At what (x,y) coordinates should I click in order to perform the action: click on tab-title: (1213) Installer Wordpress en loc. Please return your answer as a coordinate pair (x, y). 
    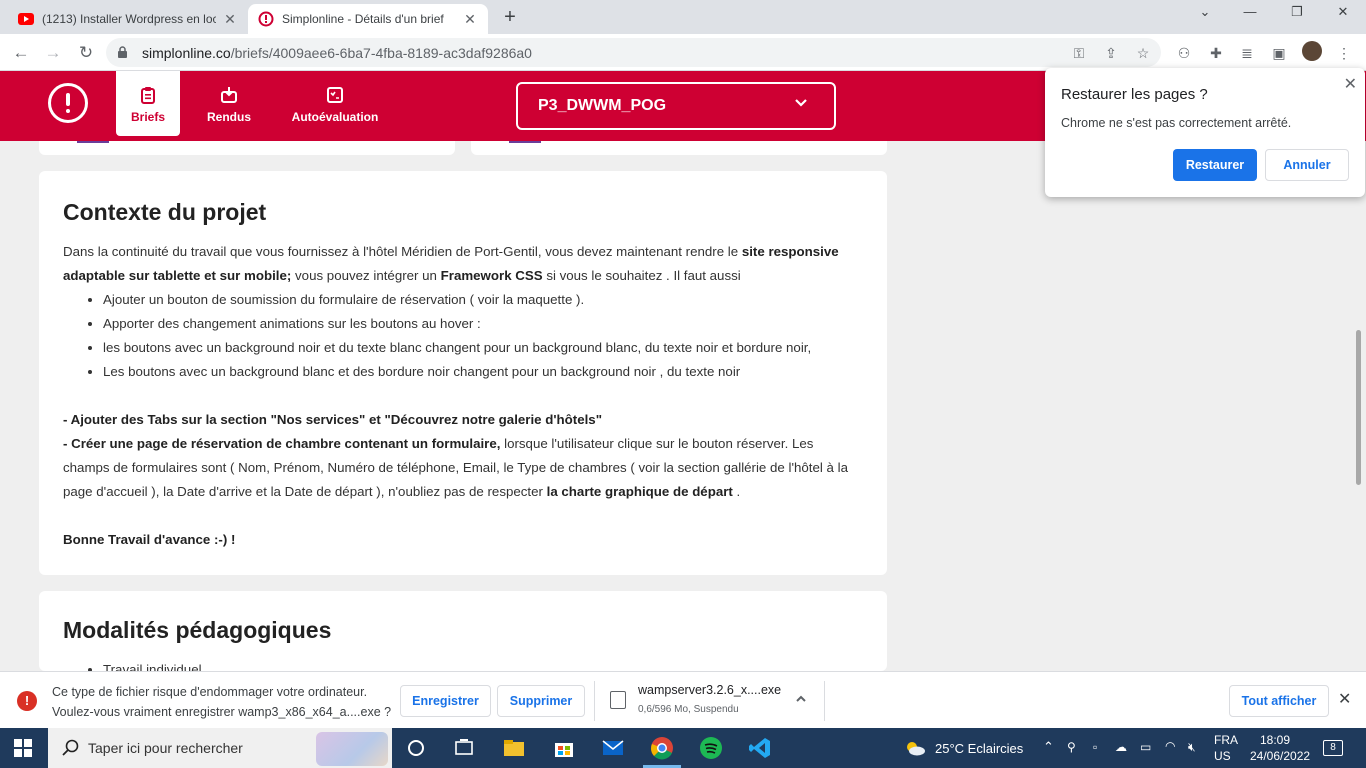
    Looking at the image, I should click on (129, 19).